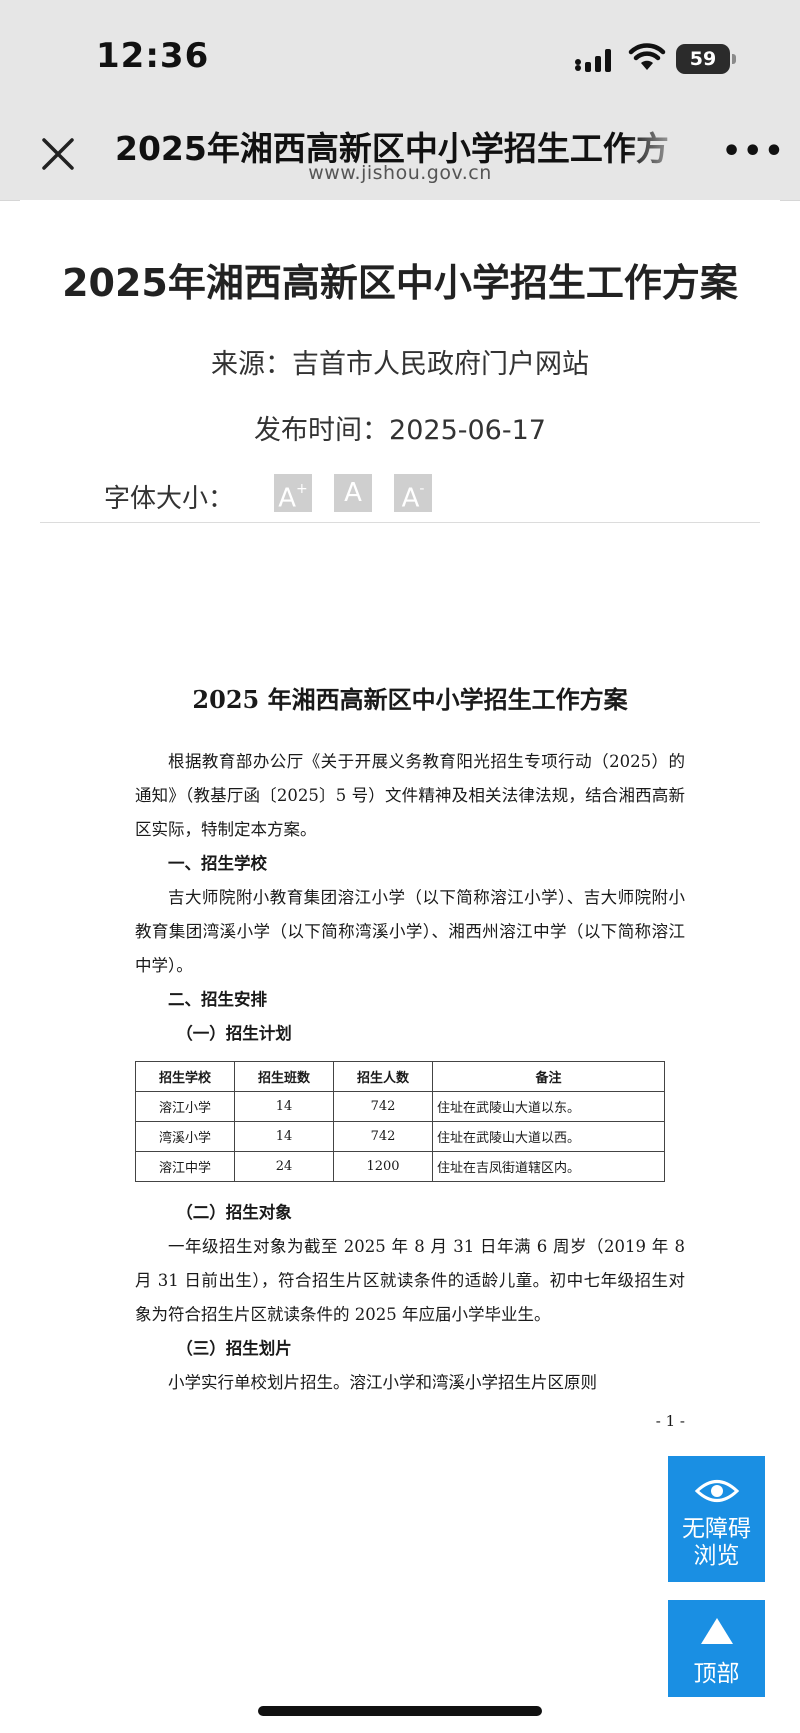  What do you see at coordinates (234, 1033) in the screenshot?
I see `subsection-heading: （一）招生计划` at bounding box center [234, 1033].